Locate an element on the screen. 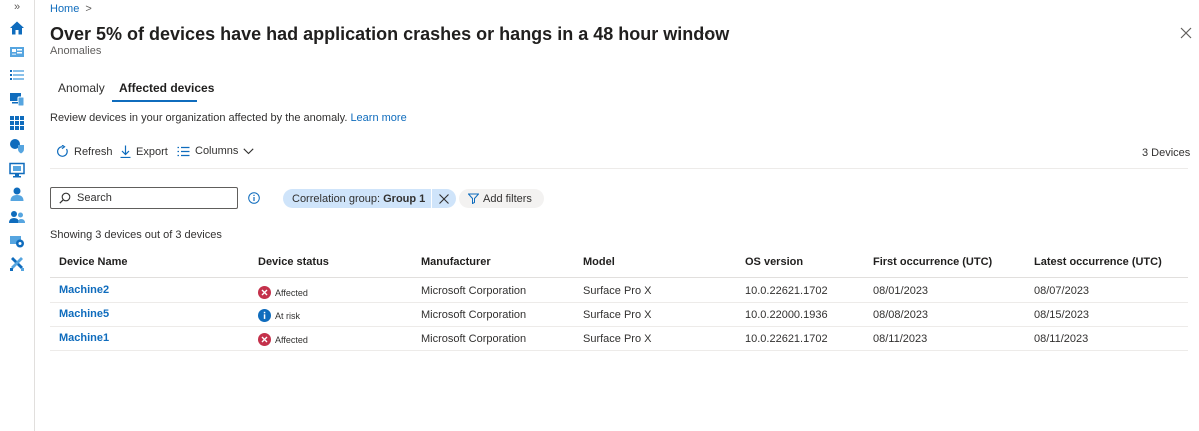  device-status-label: At risk is located at coordinates (288, 315).